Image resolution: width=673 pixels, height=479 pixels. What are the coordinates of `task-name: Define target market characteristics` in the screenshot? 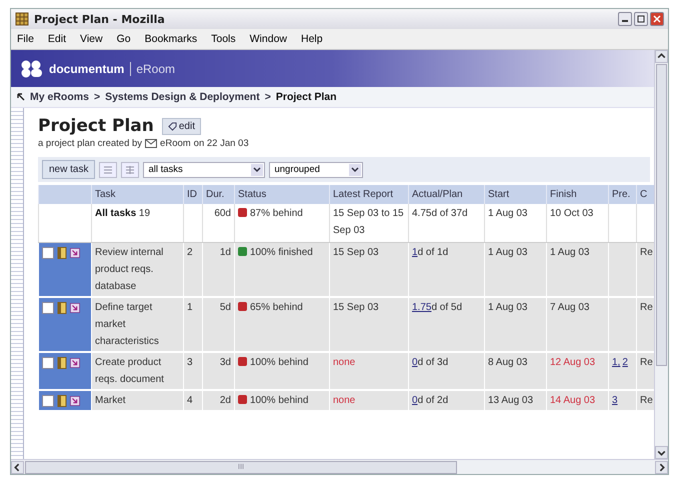 It's located at (138, 324).